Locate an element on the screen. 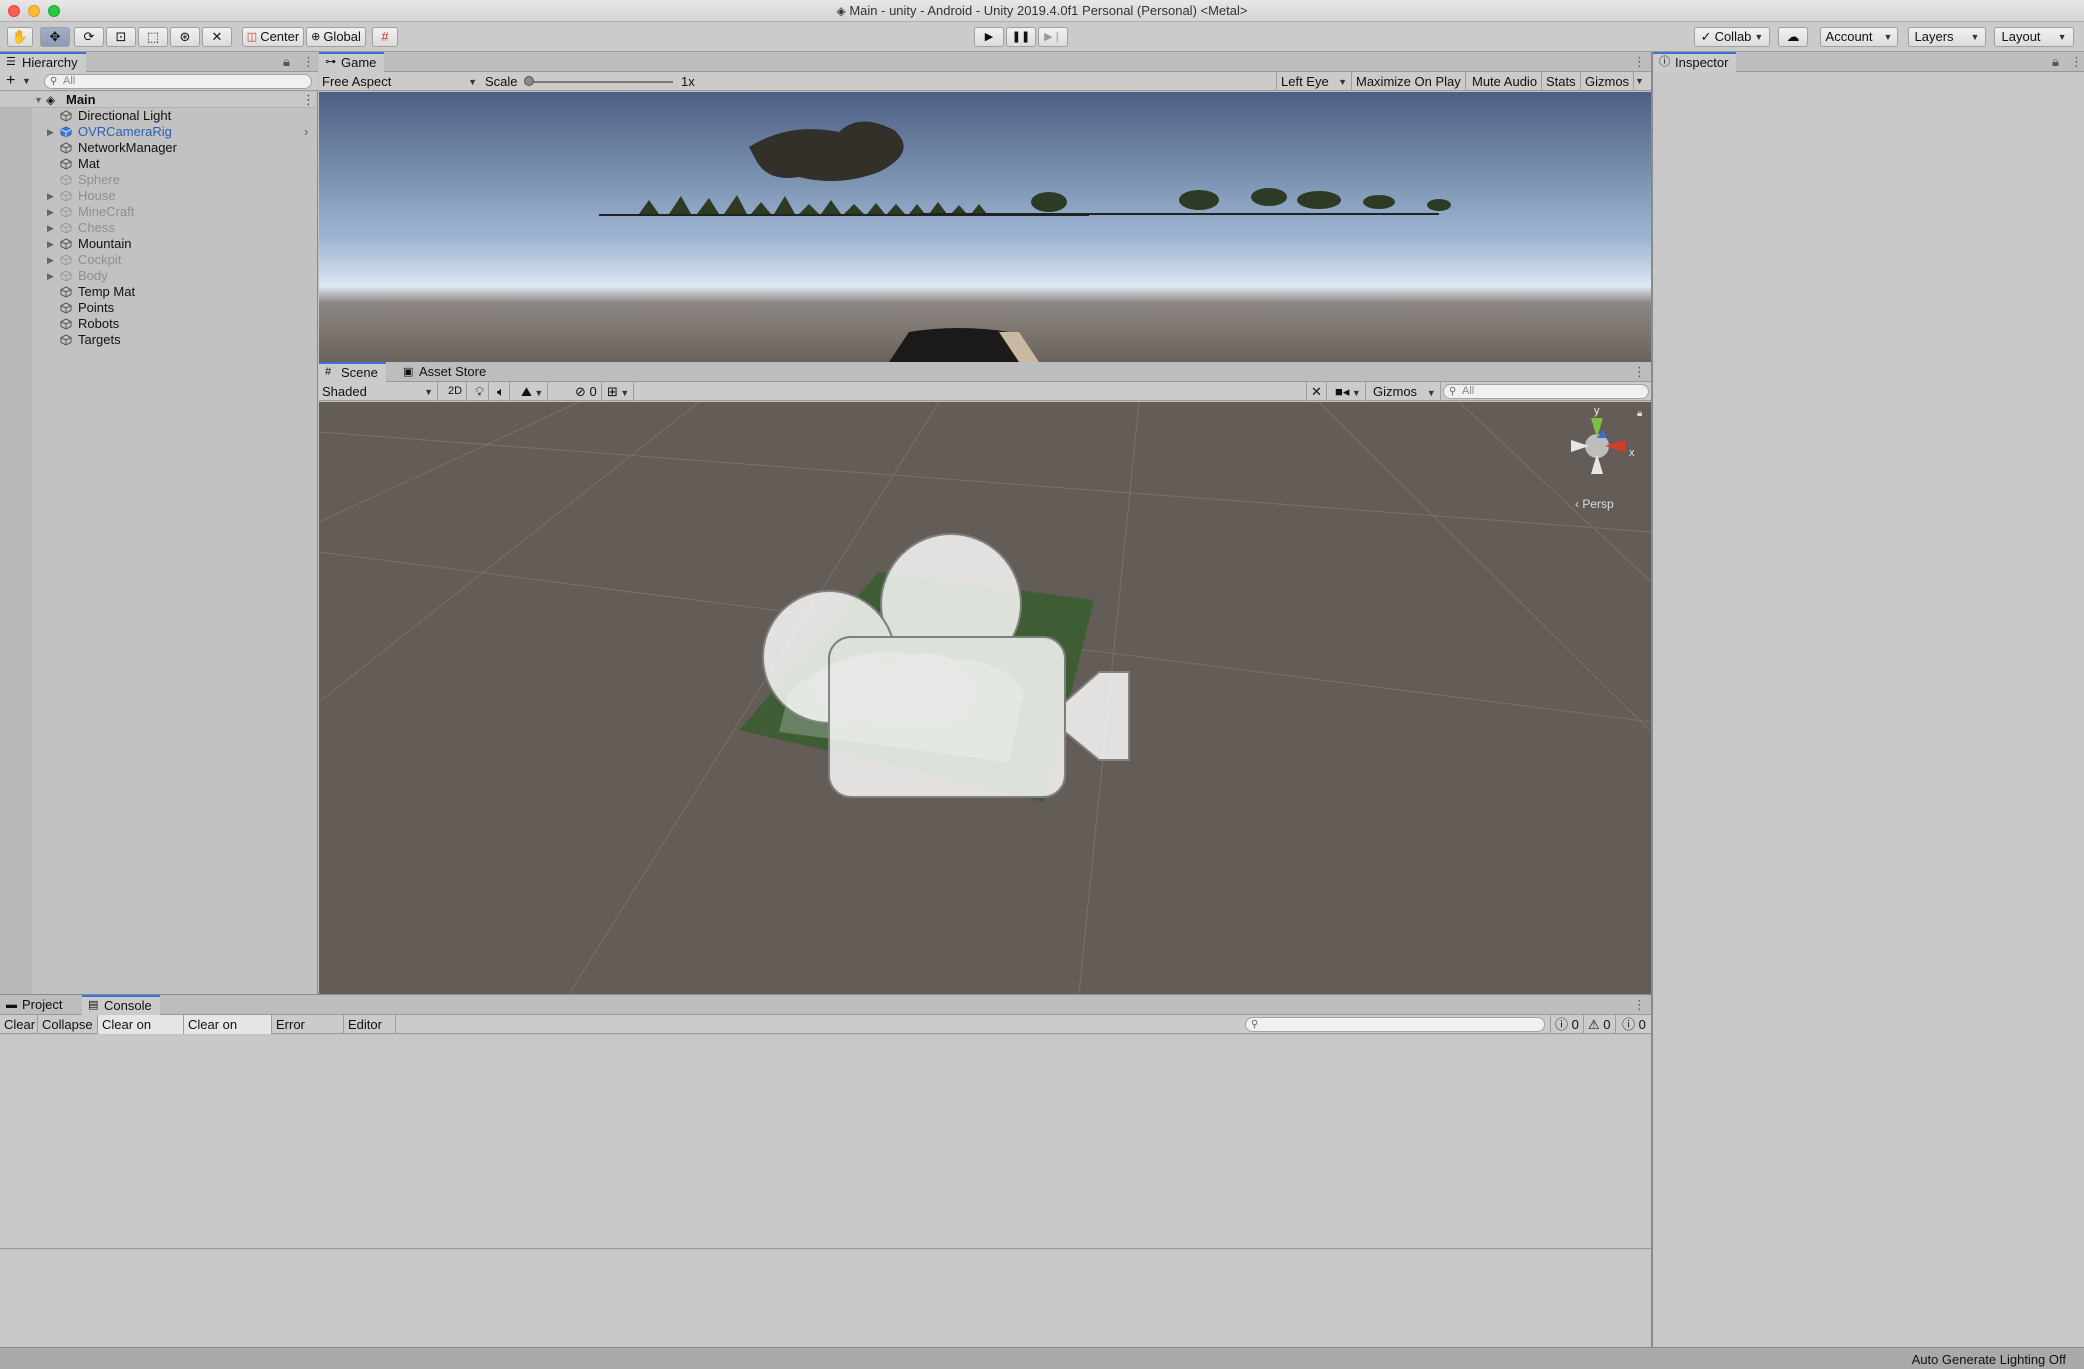  aspect-dropdown: Free Aspect ▼ is located at coordinates (399, 81).